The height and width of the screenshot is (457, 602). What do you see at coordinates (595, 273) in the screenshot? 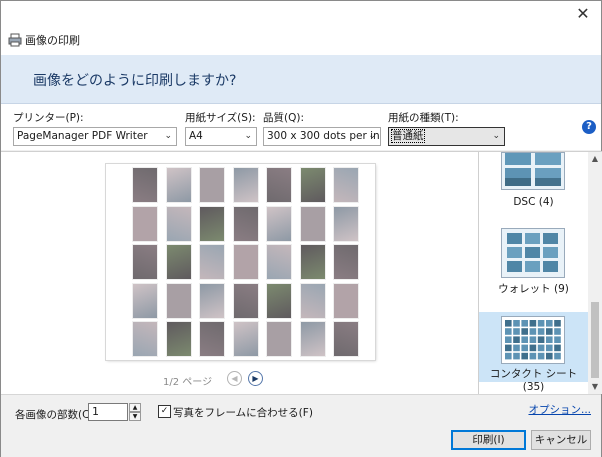
I see `layout-scrollbar: ▲ ▼` at bounding box center [595, 273].